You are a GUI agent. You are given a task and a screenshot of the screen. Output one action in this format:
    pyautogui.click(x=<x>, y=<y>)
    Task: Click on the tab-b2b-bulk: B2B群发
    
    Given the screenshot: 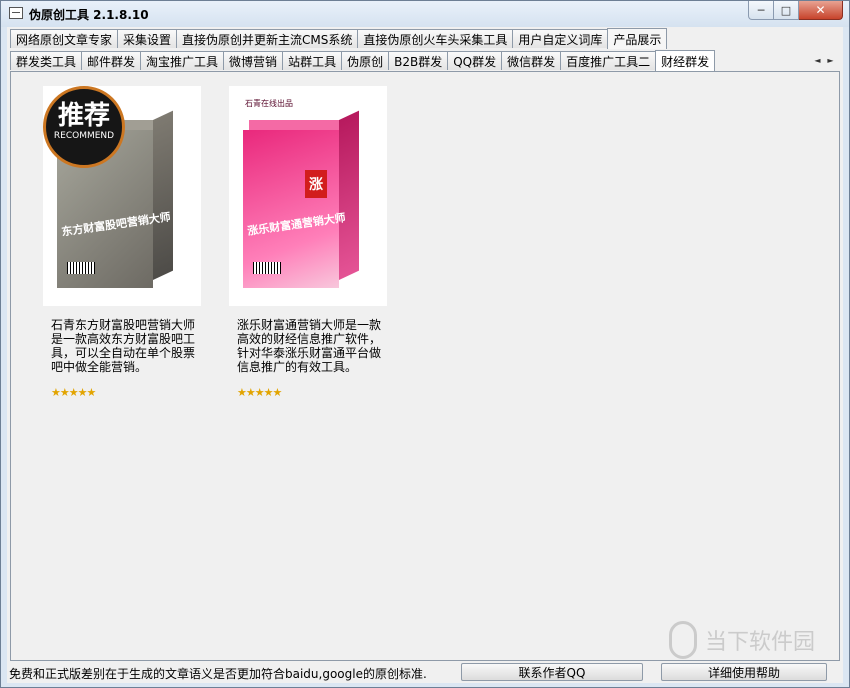 What is the action you would take?
    pyautogui.click(x=418, y=60)
    